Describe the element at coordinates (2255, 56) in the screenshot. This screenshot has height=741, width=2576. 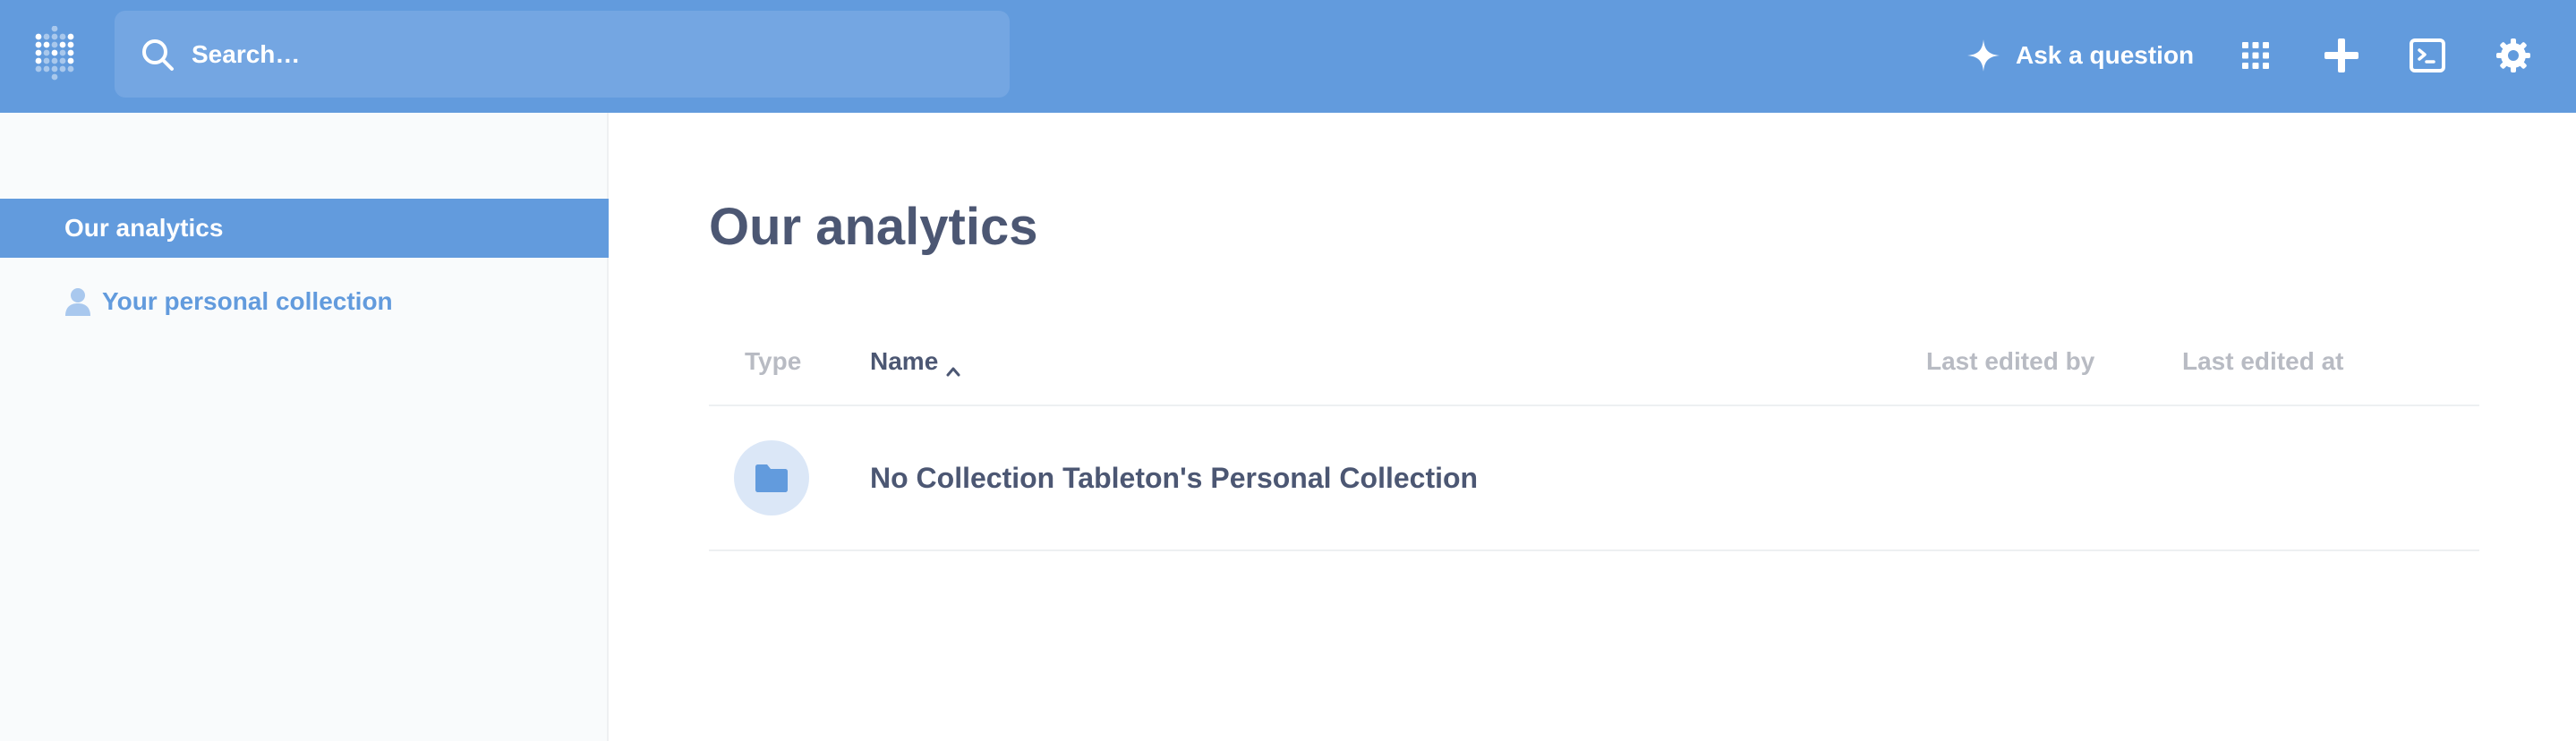
I see `browse-data-grid-icon` at that location.